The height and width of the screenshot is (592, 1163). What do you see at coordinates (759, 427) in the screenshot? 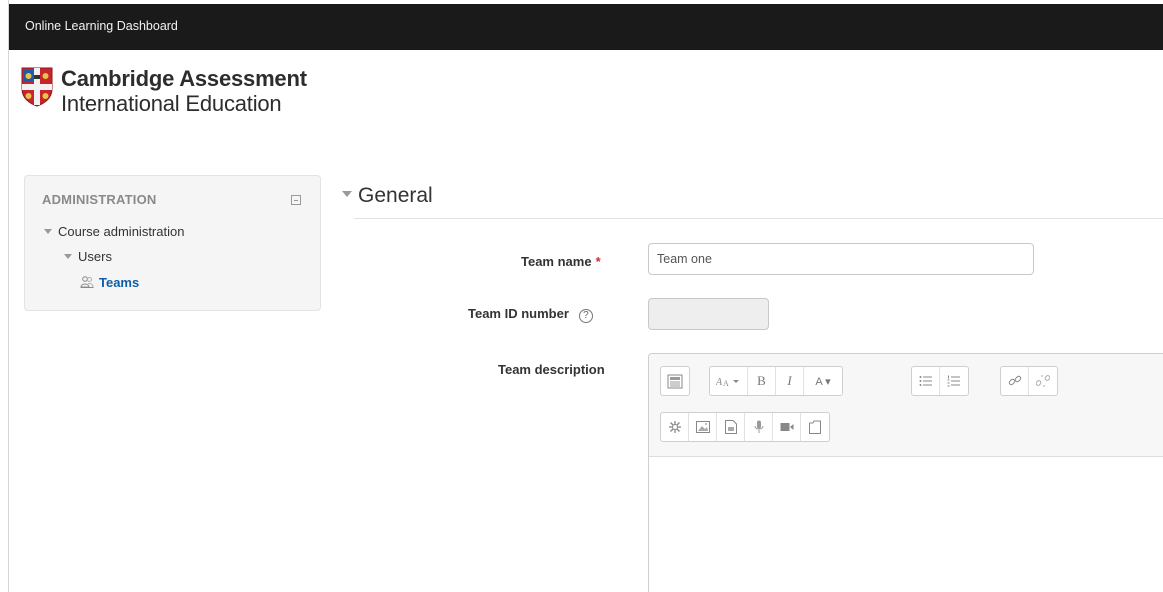
I see `record-audio-icon` at bounding box center [759, 427].